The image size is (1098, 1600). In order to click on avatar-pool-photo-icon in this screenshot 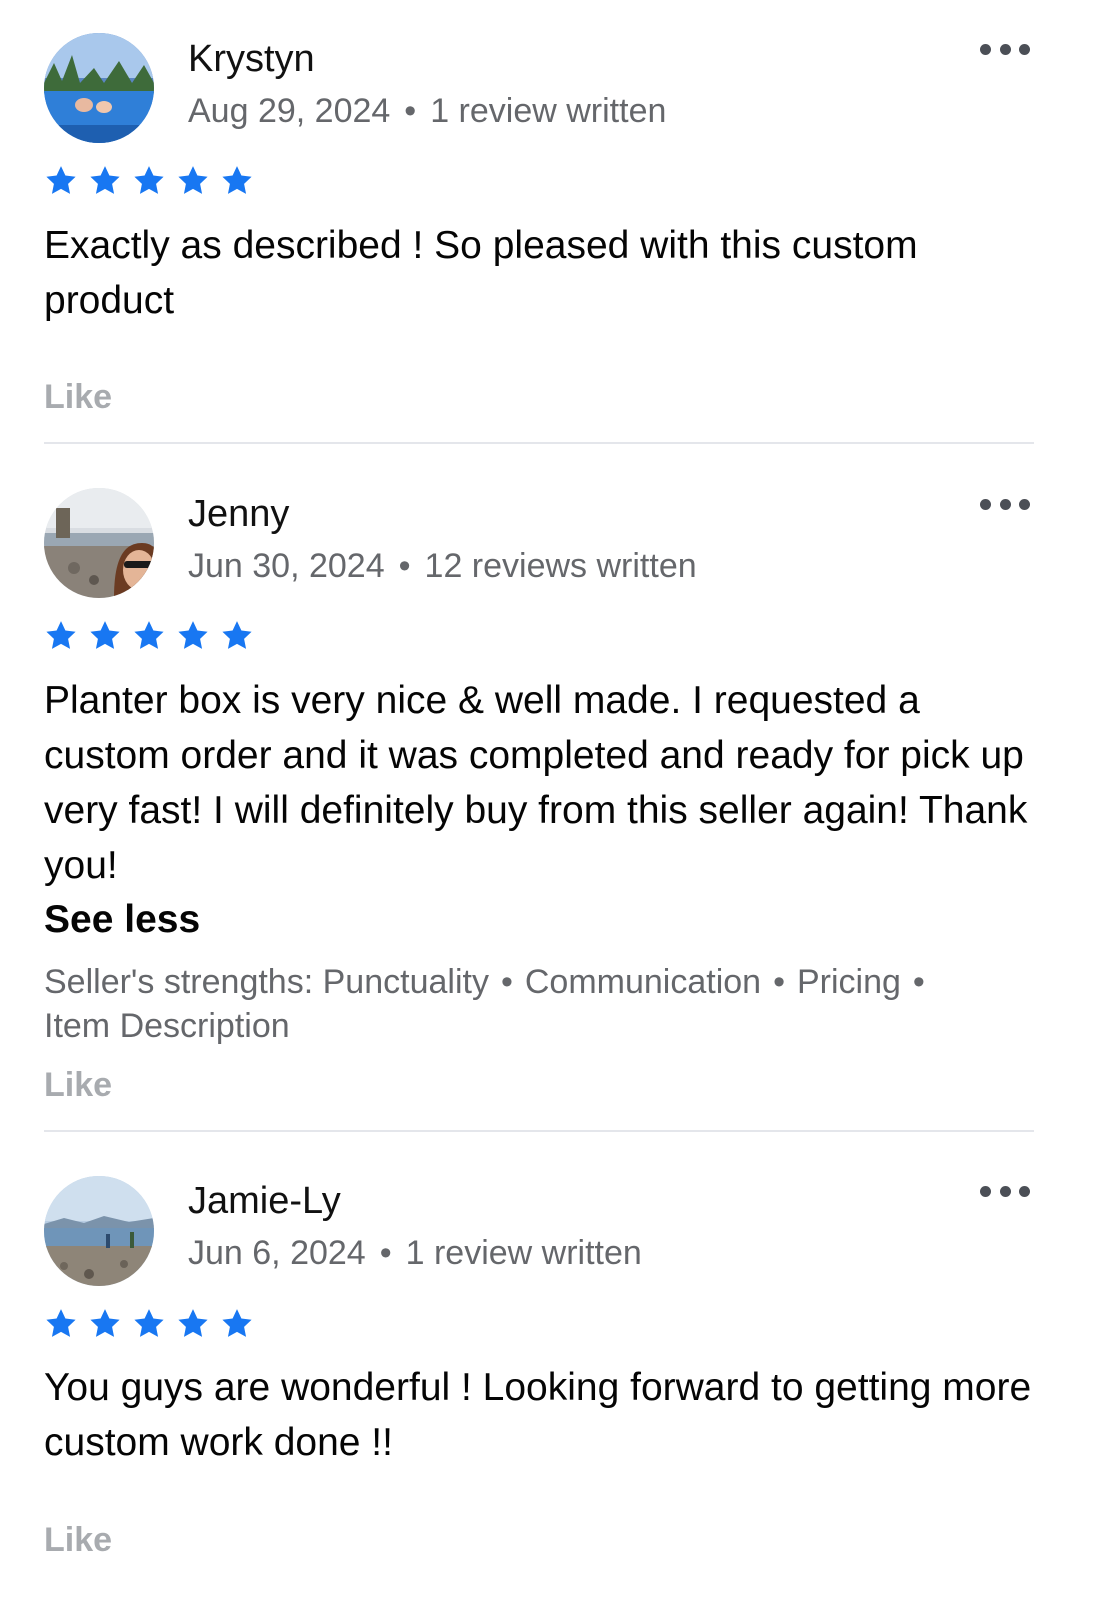, I will do `click(99, 88)`.